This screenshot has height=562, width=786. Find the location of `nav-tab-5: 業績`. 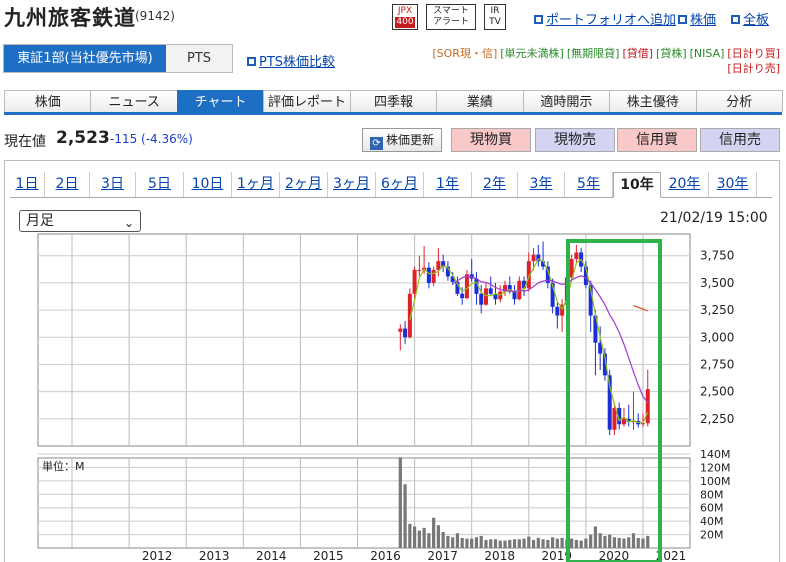

nav-tab-5: 業績 is located at coordinates (480, 101).